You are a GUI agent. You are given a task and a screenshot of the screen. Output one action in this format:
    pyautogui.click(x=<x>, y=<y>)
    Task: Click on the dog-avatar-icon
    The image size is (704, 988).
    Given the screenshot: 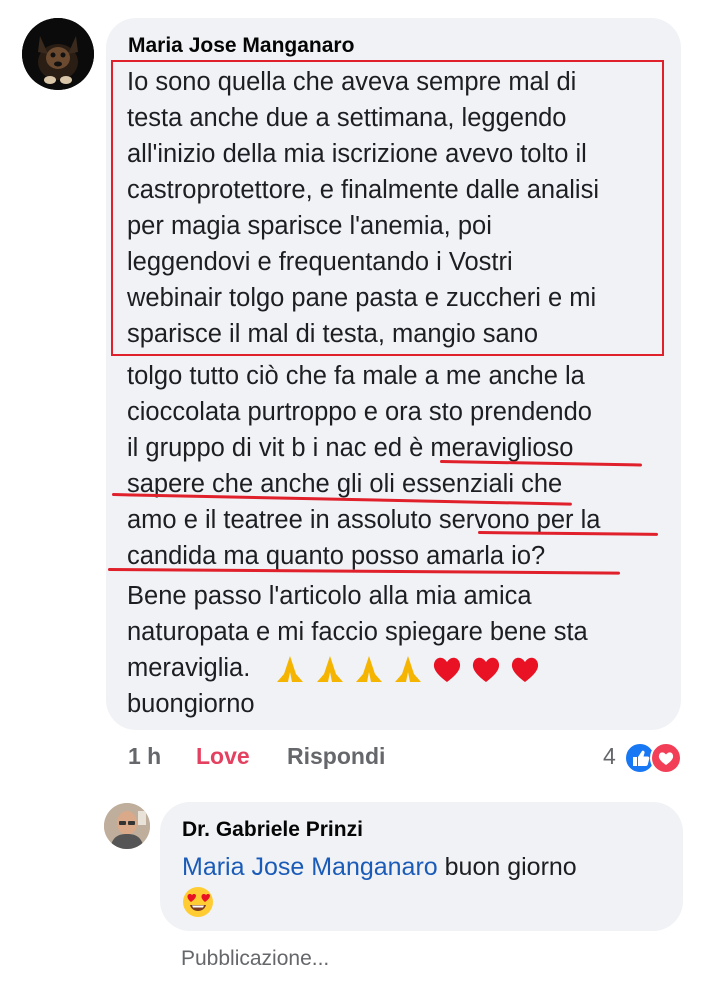 What is the action you would take?
    pyautogui.click(x=58, y=54)
    